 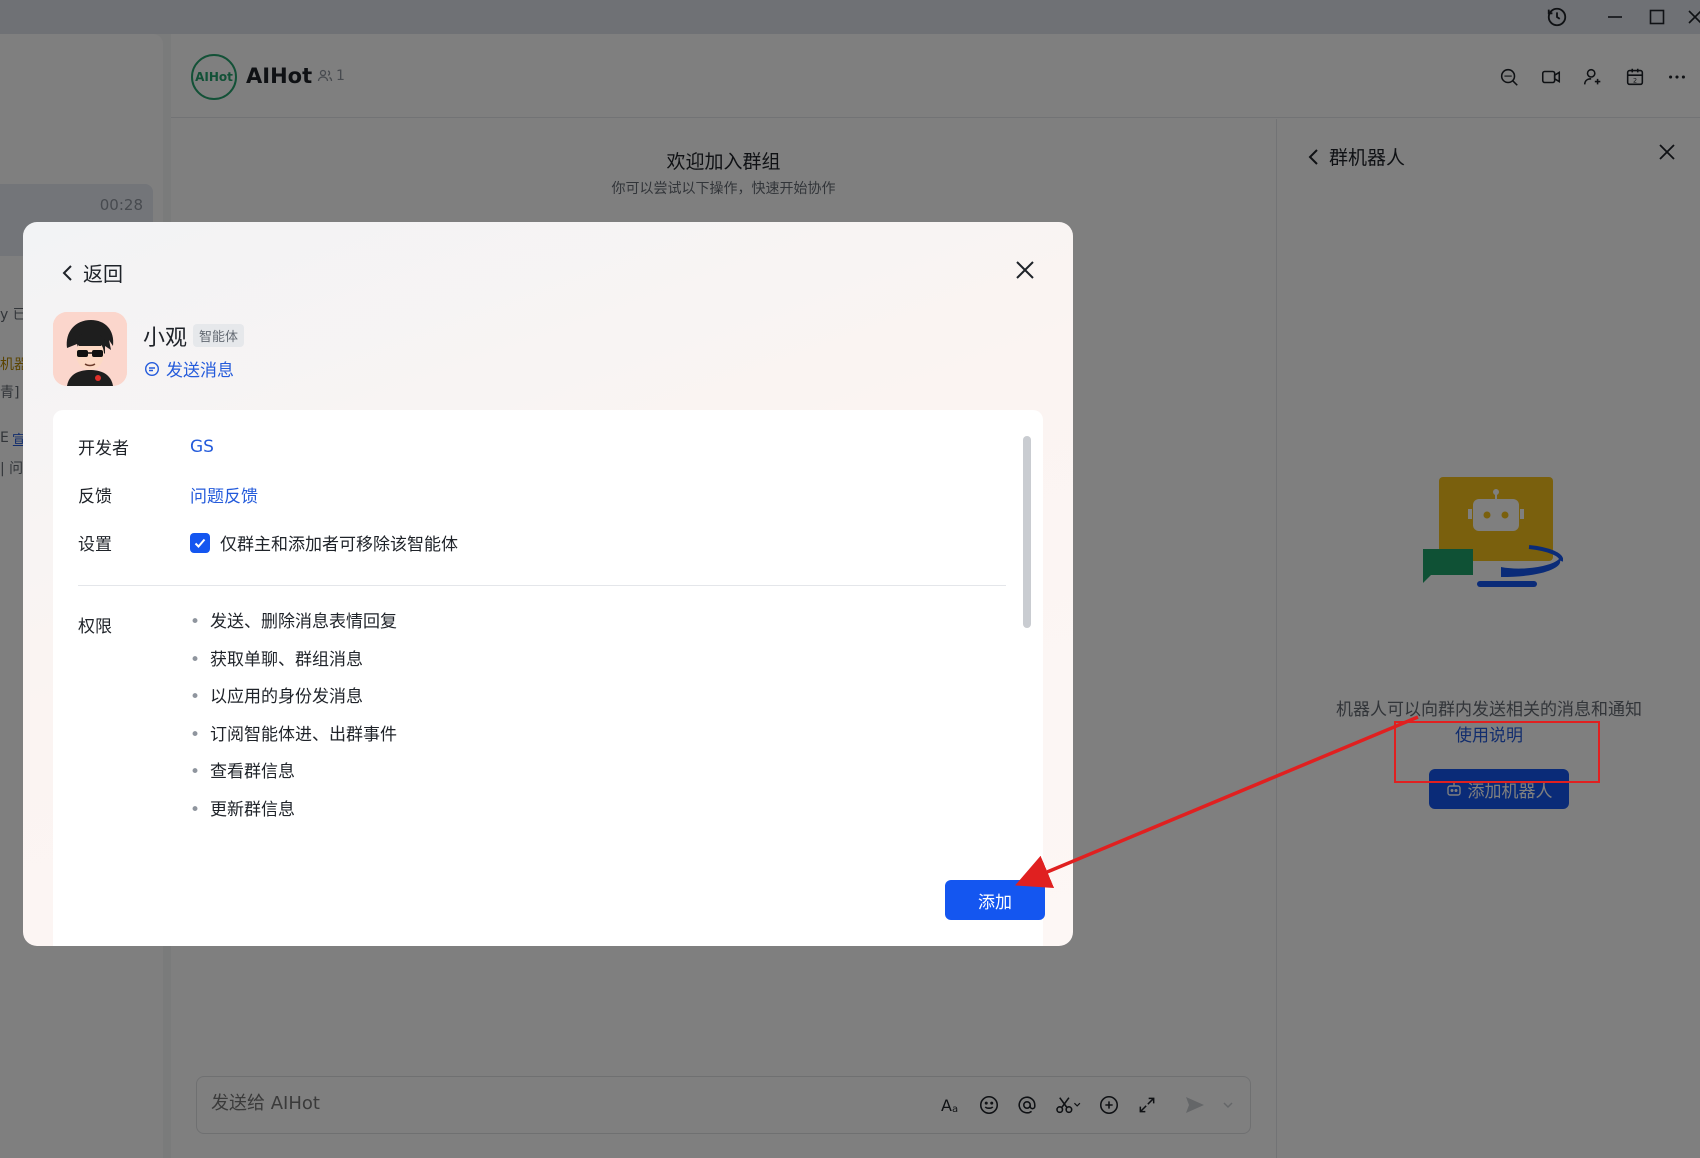 I want to click on feedback-row: 反馈 问题反馈, so click(x=168, y=494).